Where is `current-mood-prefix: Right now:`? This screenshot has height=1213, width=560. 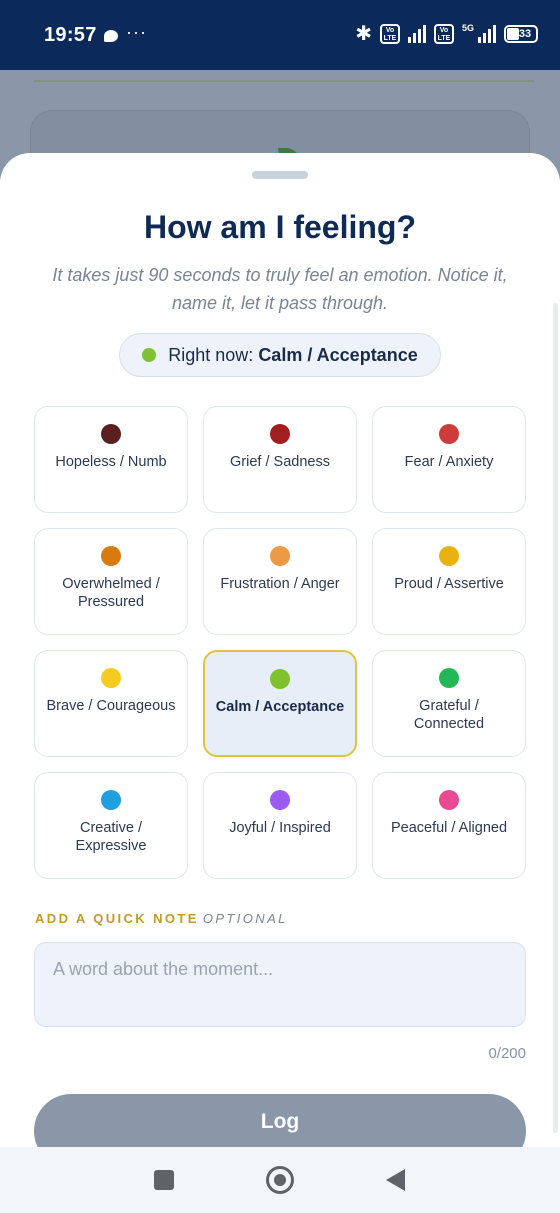
current-mood-prefix: Right now: is located at coordinates (211, 354).